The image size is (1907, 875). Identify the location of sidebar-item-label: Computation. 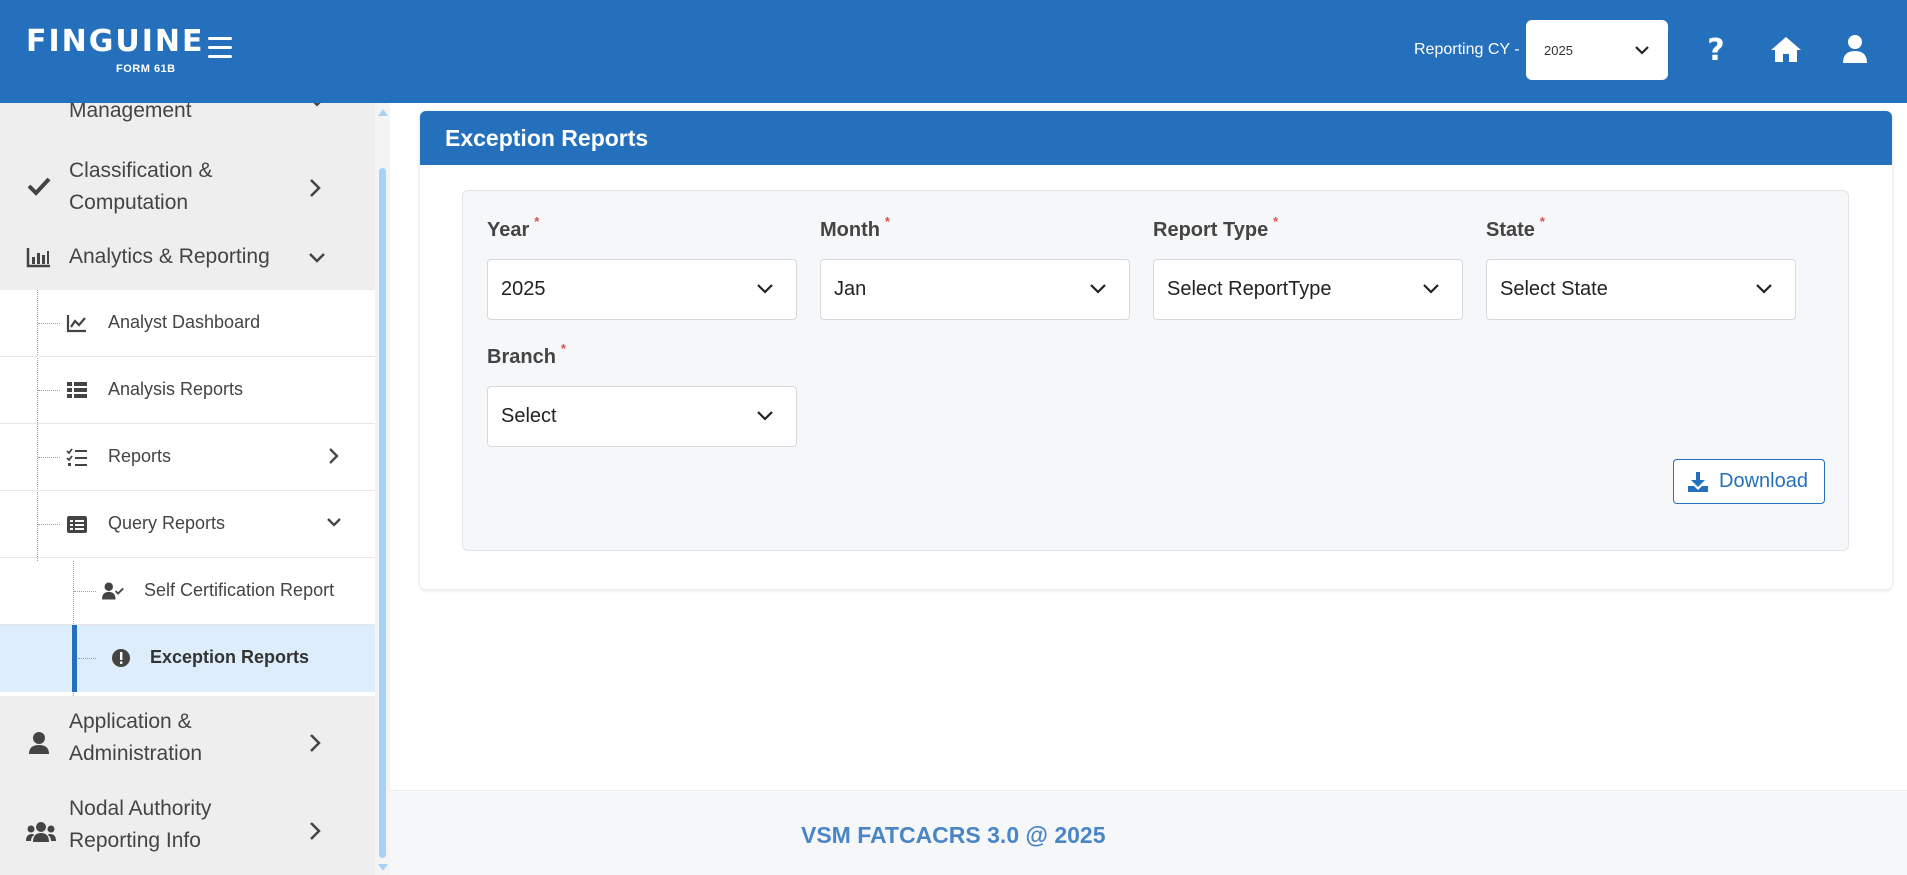
(129, 202).